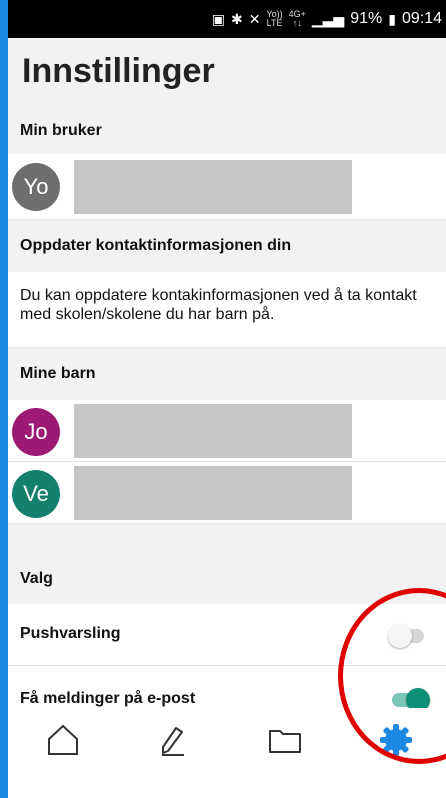 Image resolution: width=446 pixels, height=798 pixels. What do you see at coordinates (156, 245) in the screenshot?
I see `section-update-contact-label: Oppdater kontaktinformasjonen din` at bounding box center [156, 245].